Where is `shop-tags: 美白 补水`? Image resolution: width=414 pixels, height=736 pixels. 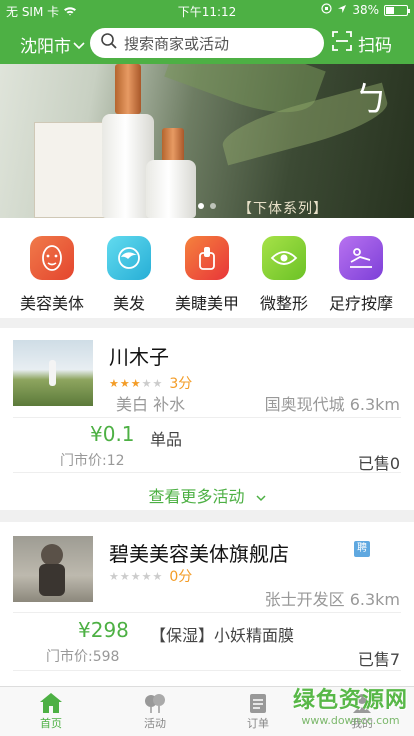 shop-tags: 美白 补水 is located at coordinates (151, 404).